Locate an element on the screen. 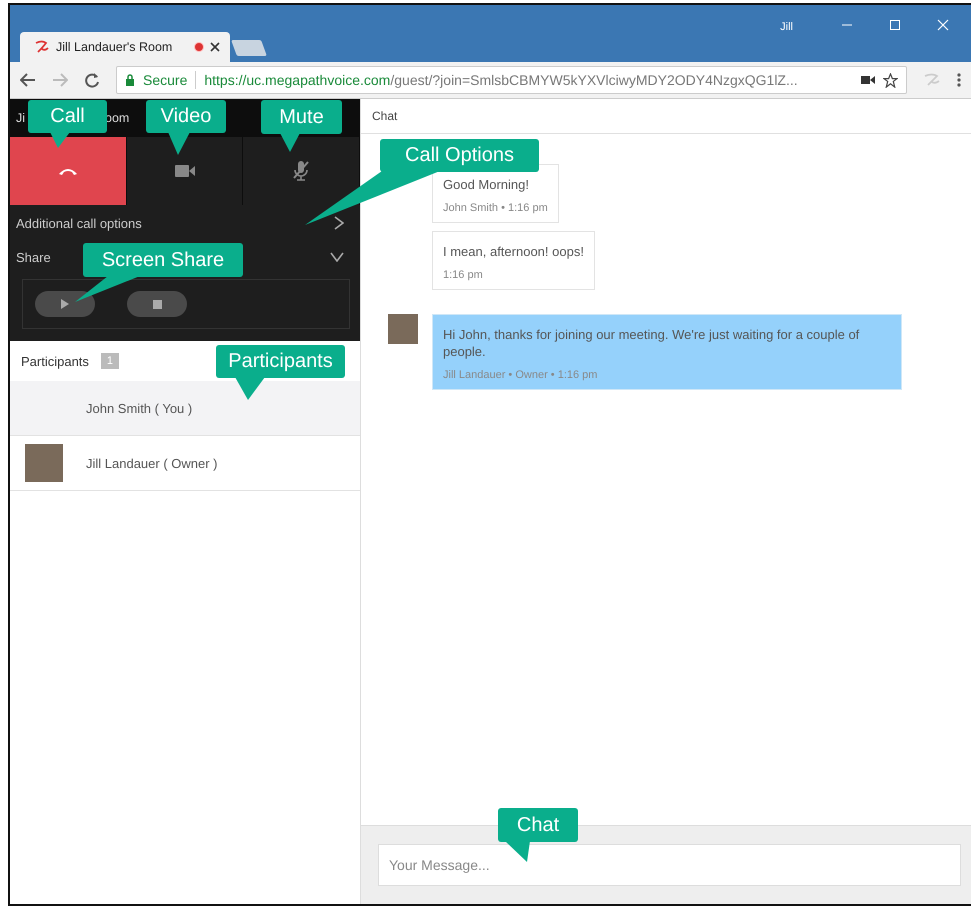 The image size is (971, 909). share-label: Share is located at coordinates (33, 257).